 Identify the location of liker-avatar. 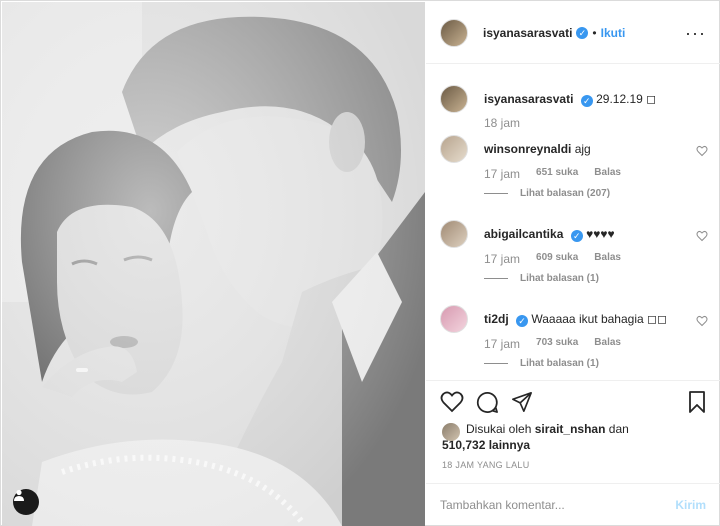
(451, 432).